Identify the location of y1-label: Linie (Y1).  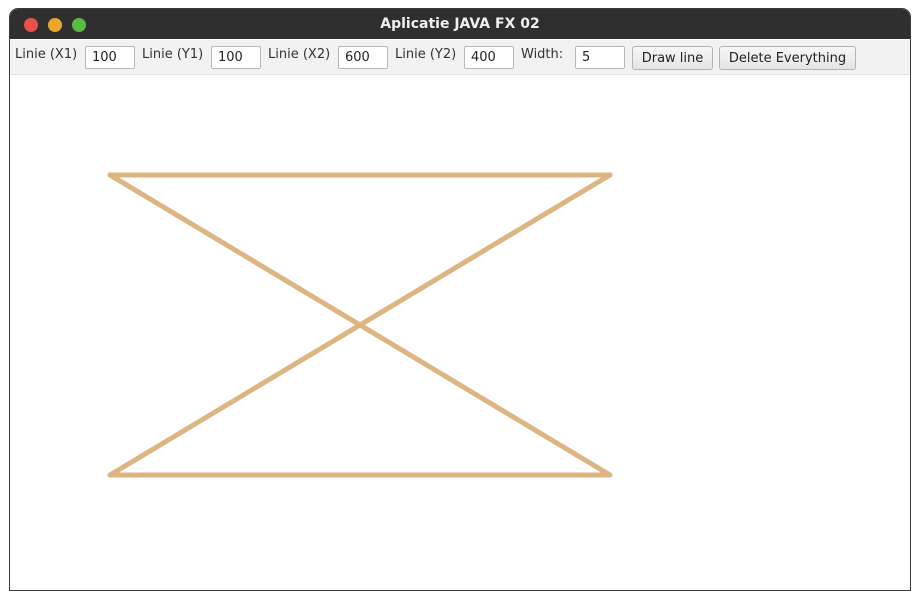
(173, 54).